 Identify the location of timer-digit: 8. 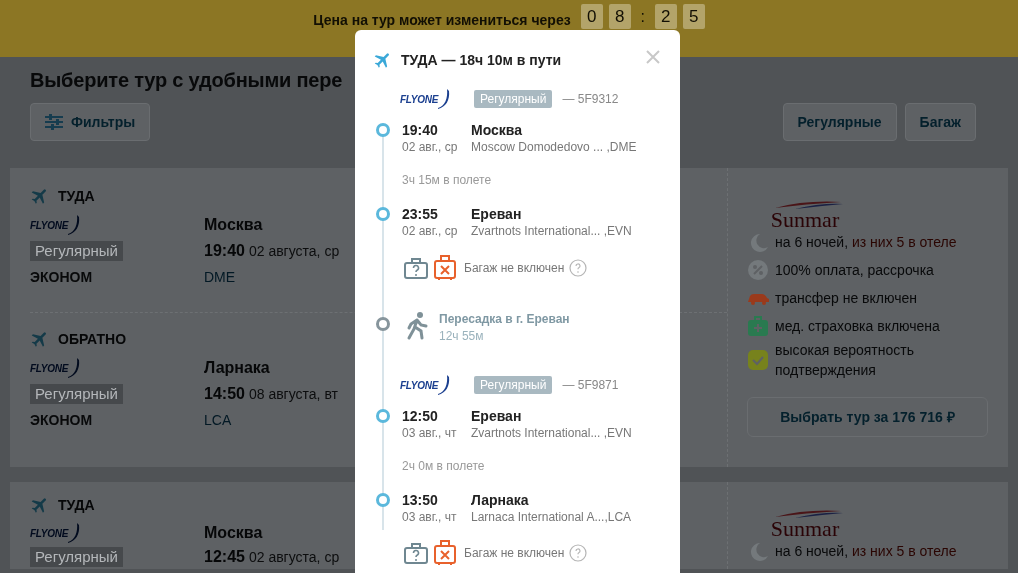
(619, 16).